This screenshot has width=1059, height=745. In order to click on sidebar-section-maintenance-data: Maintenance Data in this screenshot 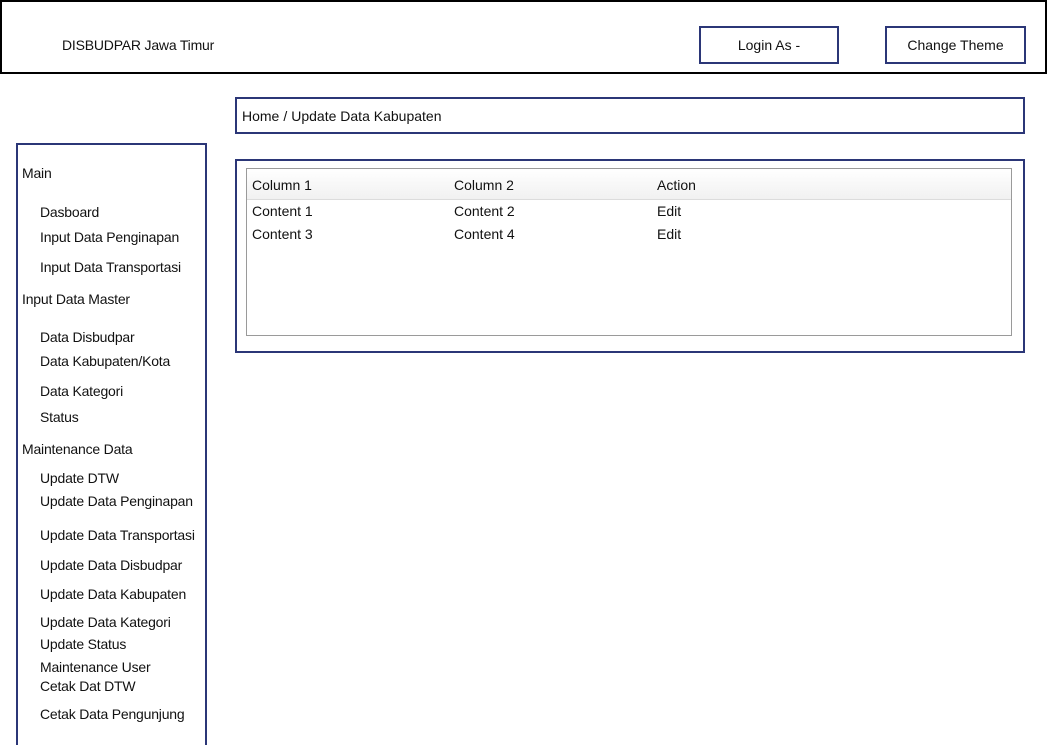, I will do `click(77, 449)`.